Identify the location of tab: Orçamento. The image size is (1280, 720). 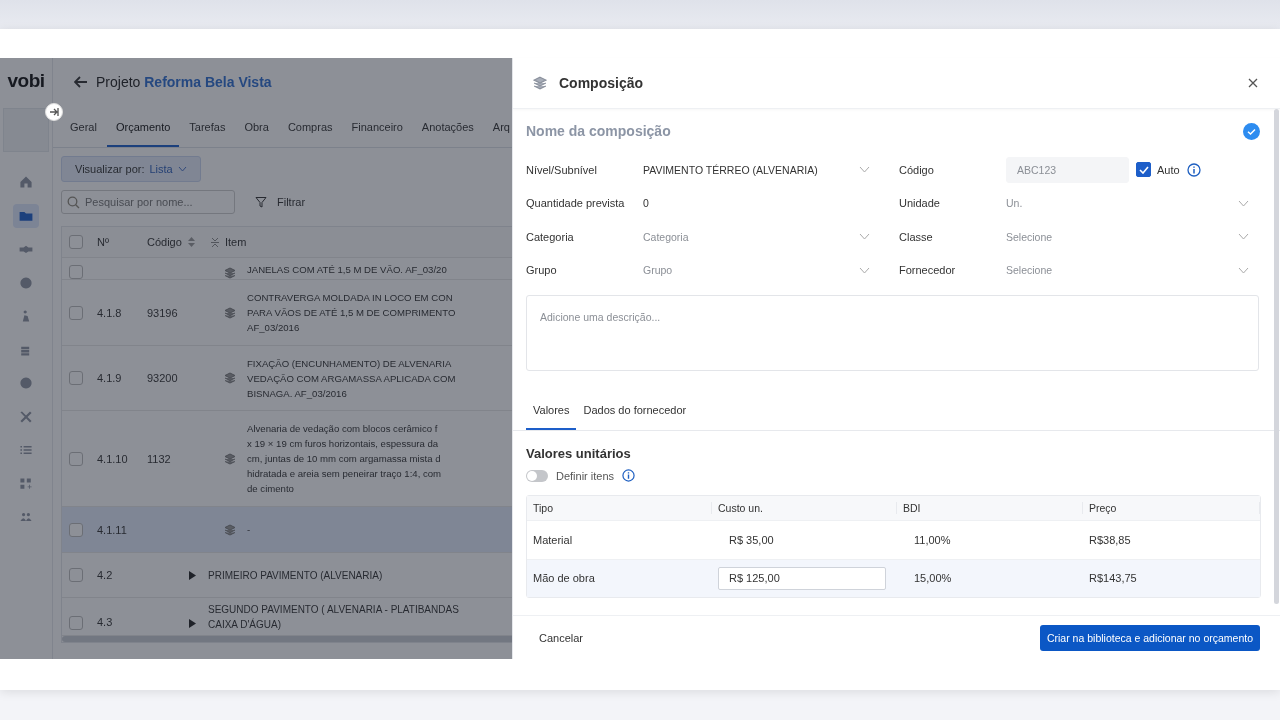
(143, 126).